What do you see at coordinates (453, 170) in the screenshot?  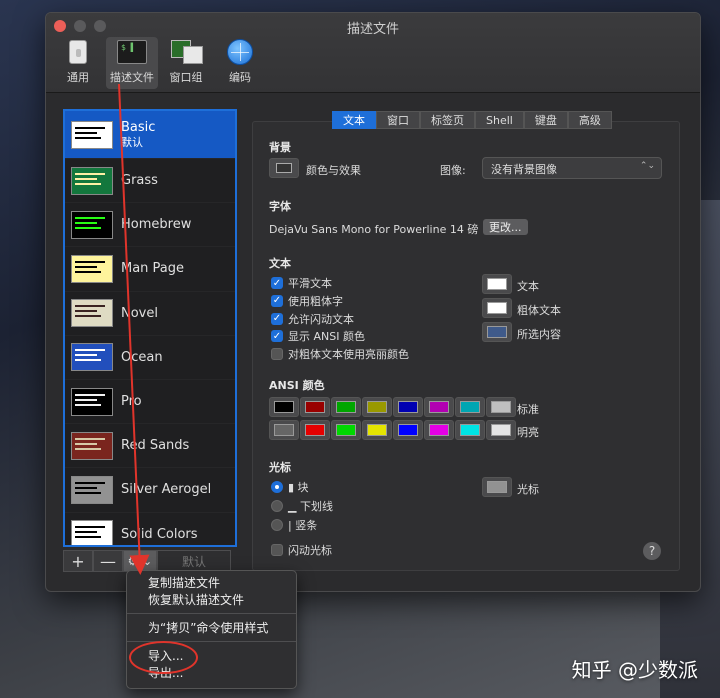 I see `image-label: 图像:` at bounding box center [453, 170].